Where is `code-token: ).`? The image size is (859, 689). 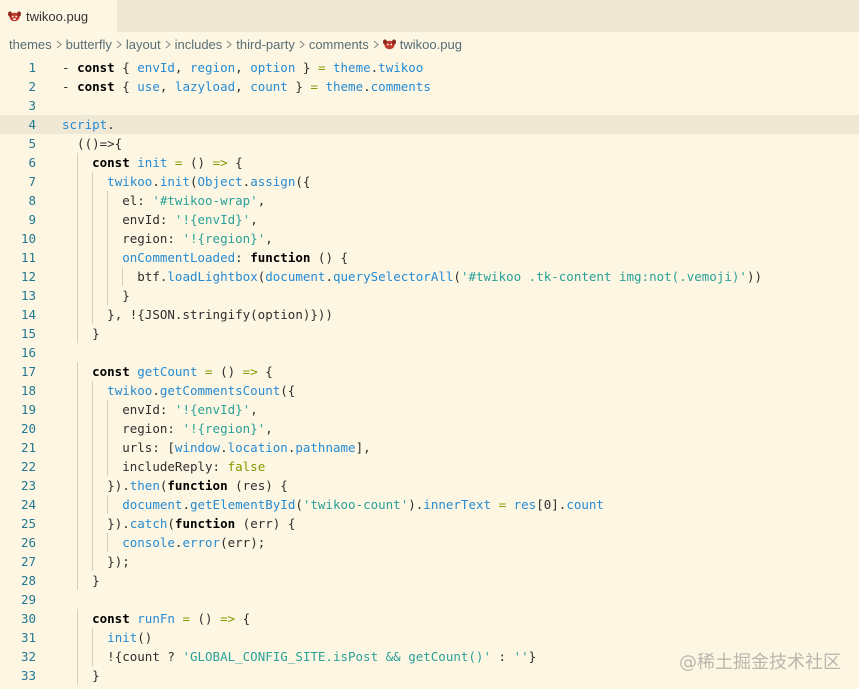
code-token: ). is located at coordinates (416, 504).